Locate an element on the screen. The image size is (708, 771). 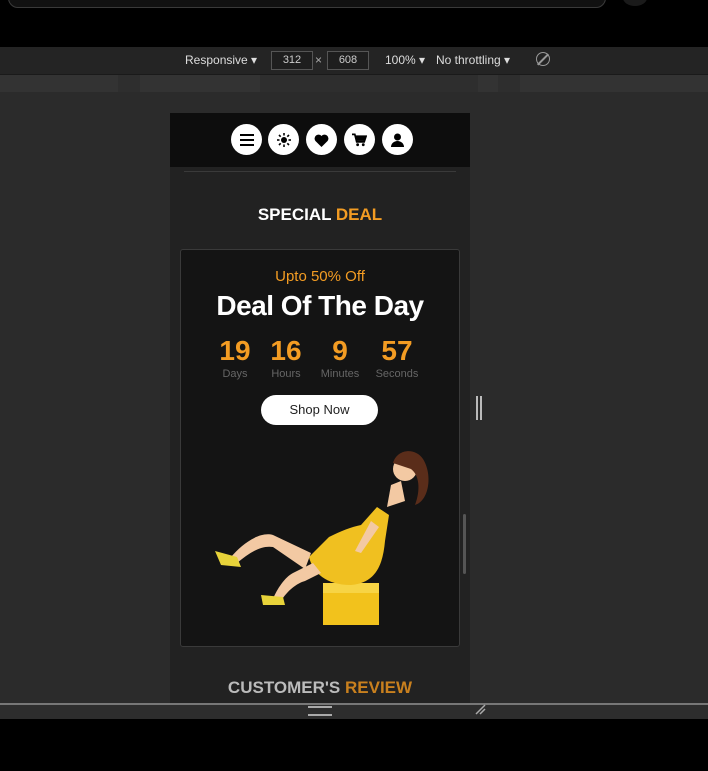
section-title-customer-review: CUSTOMER'S REVIEW is located at coordinates (320, 688).